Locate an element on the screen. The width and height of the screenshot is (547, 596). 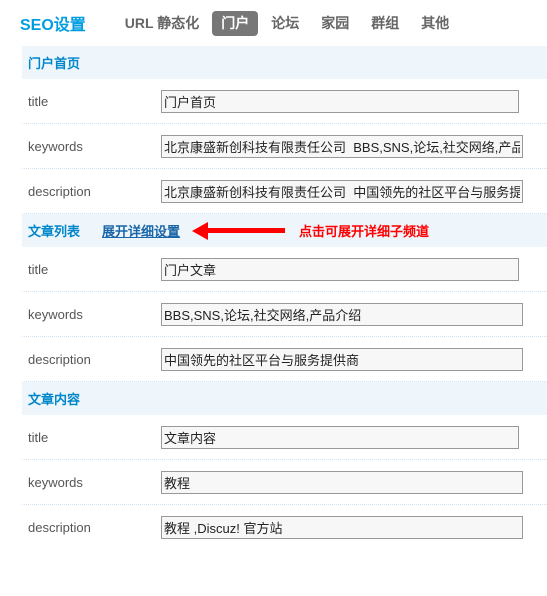
left-arrow-icon is located at coordinates (200, 230).